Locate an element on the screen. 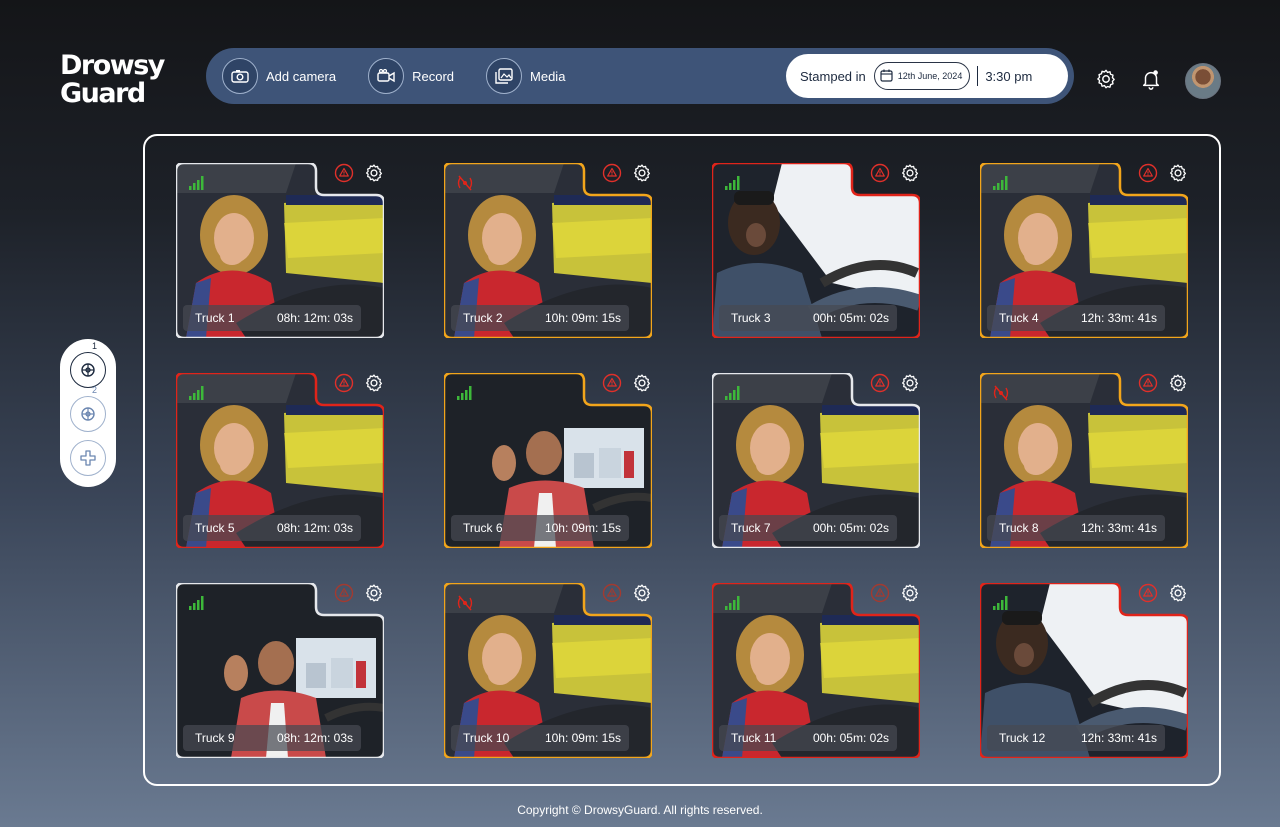  media-label: Media is located at coordinates (548, 76).